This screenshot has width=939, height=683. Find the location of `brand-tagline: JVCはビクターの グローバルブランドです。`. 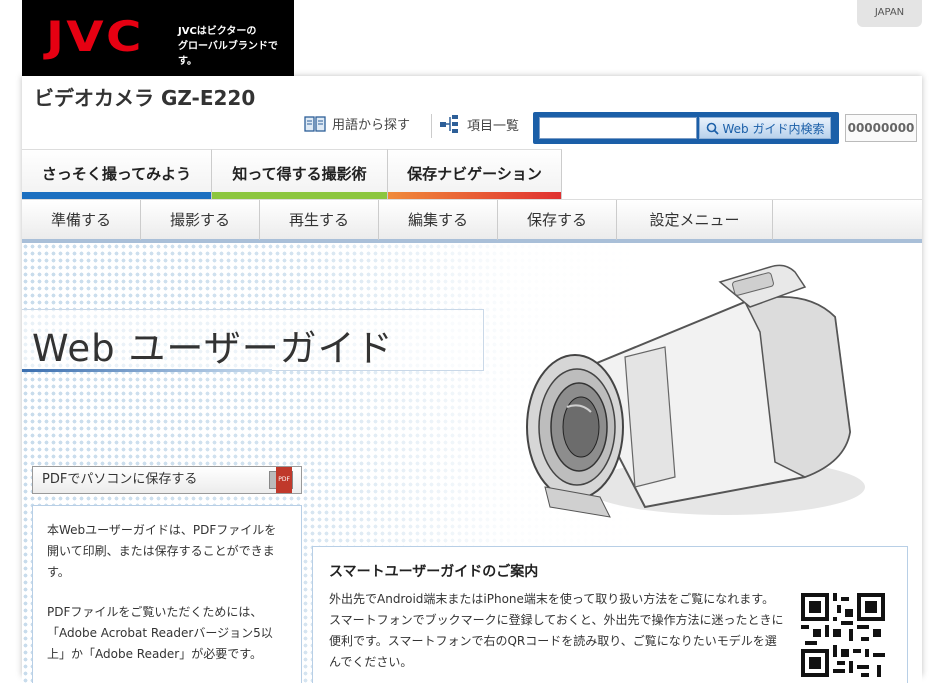

brand-tagline: JVCはビクターの グローバルブランドです。 is located at coordinates (236, 46).